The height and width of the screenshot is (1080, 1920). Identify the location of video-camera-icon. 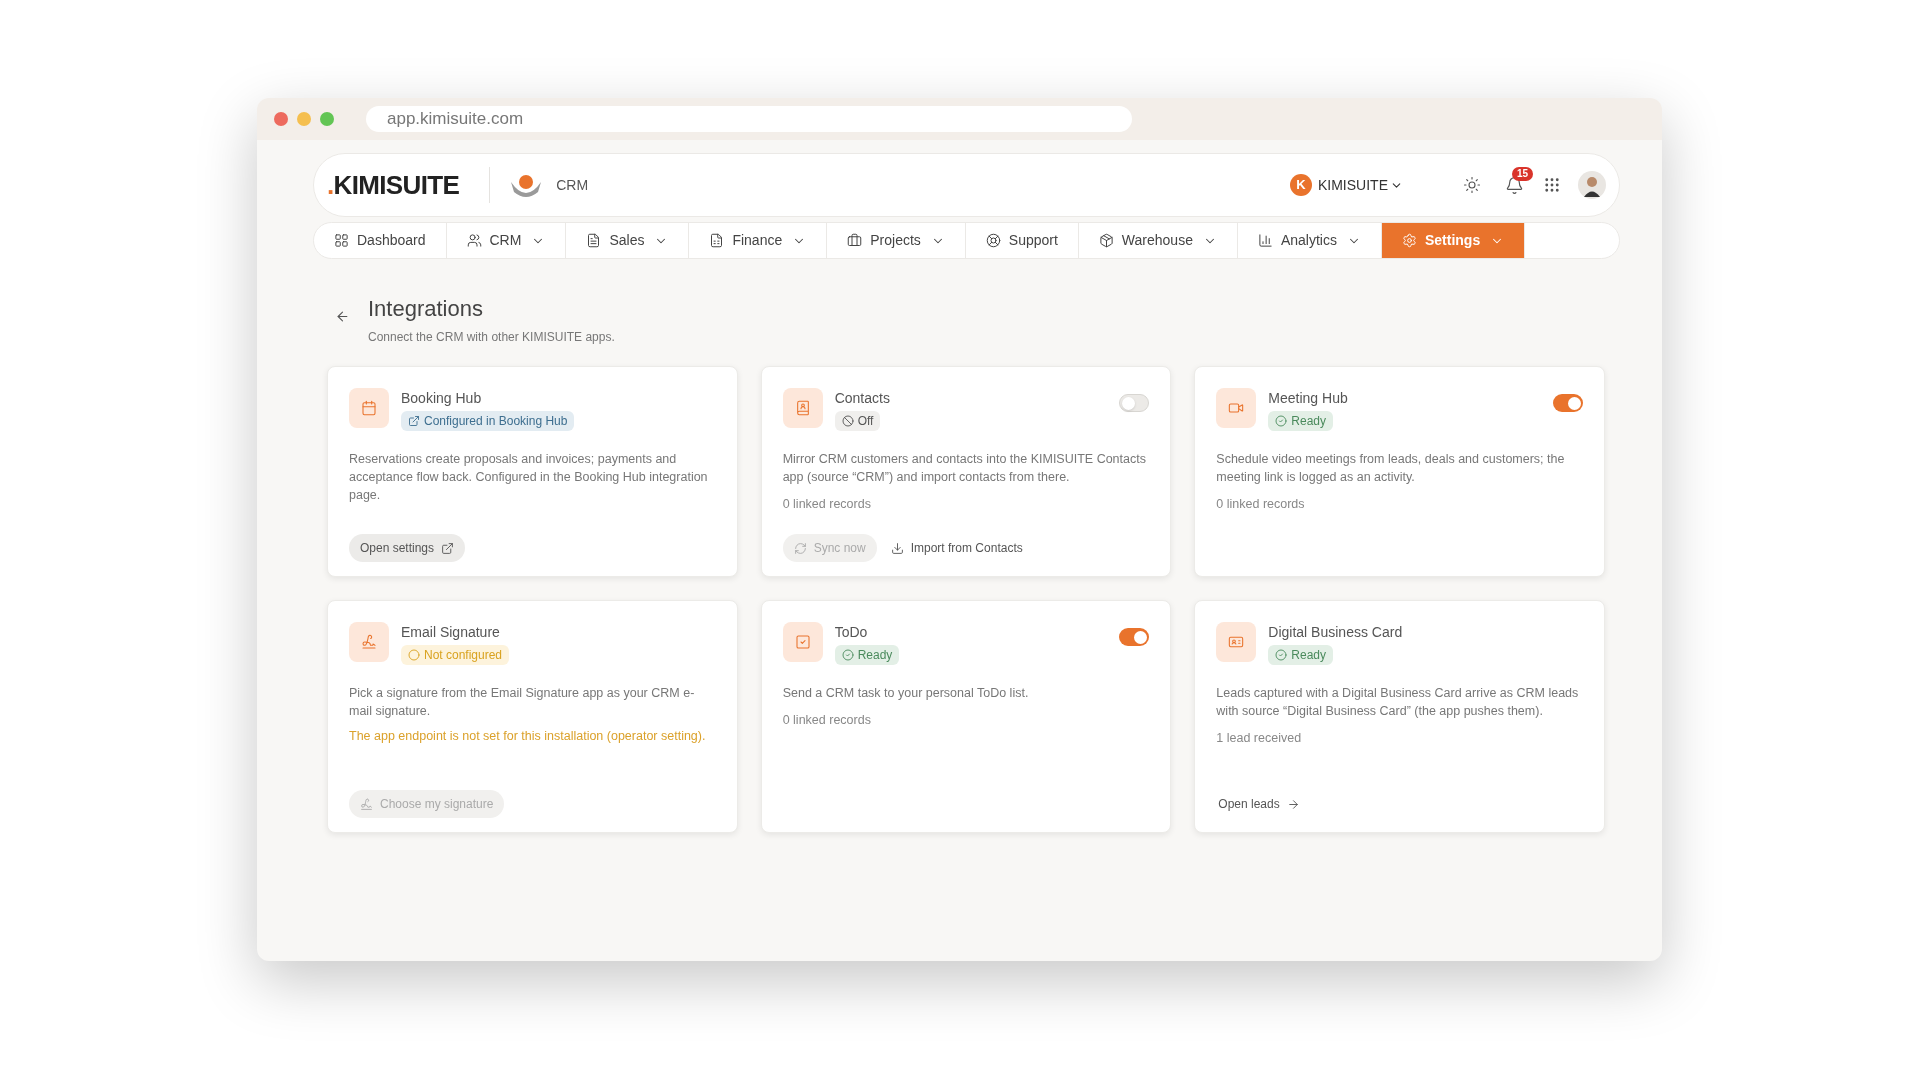
(1236, 408).